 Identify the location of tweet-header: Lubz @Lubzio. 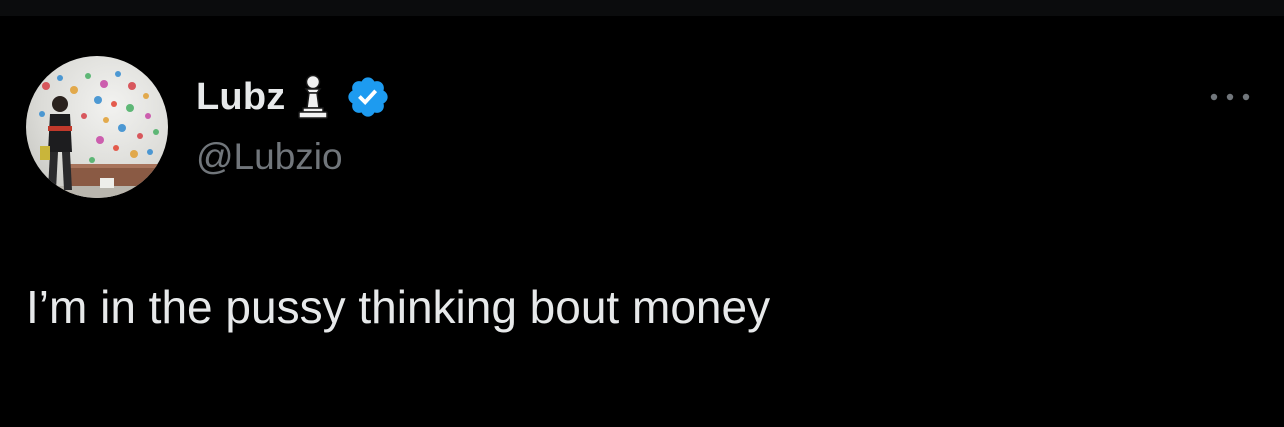
(293, 126).